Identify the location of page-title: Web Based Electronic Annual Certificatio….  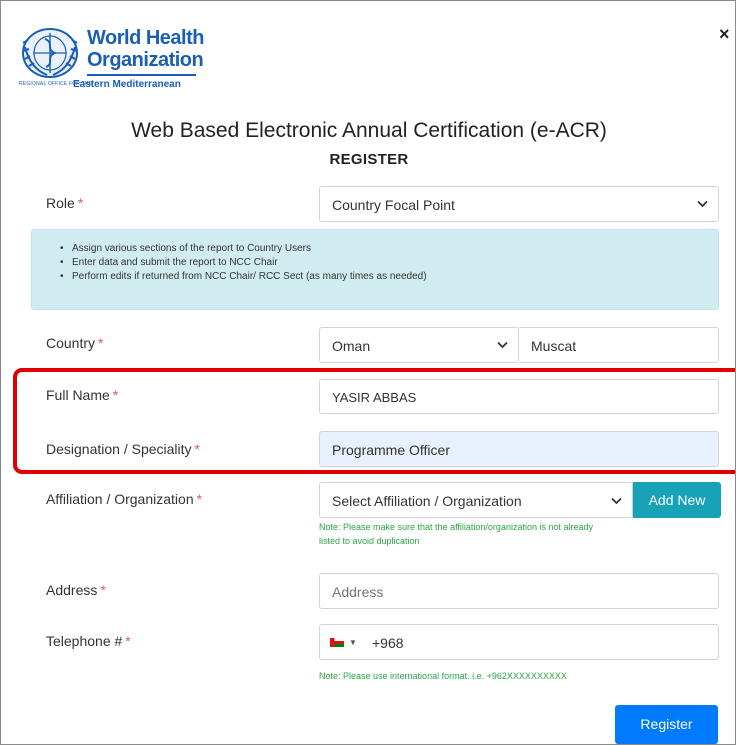
(369, 130).